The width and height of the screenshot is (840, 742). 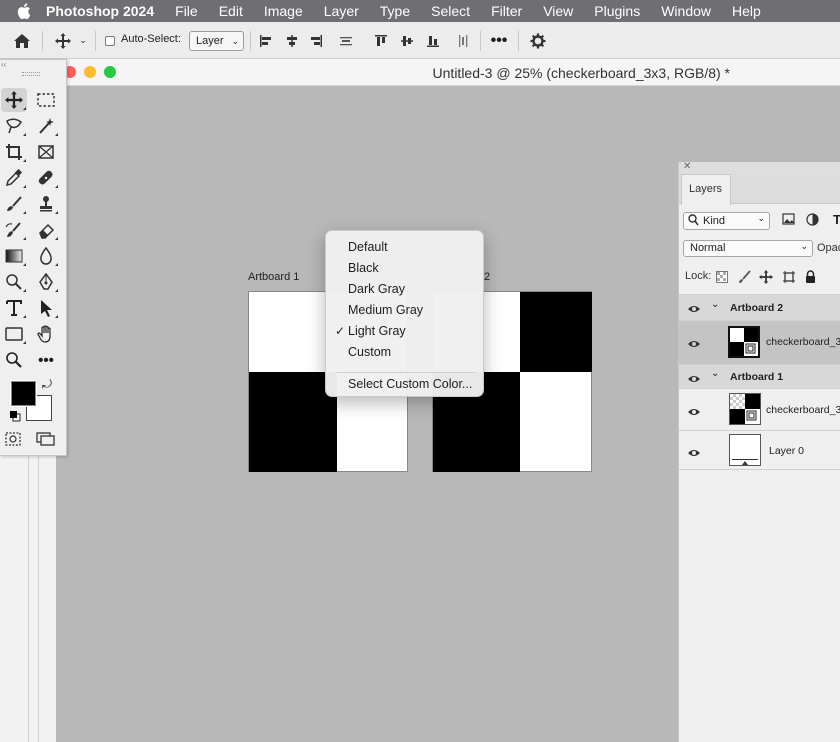 What do you see at coordinates (617, 11) in the screenshot?
I see `menu-plugins: Plugins` at bounding box center [617, 11].